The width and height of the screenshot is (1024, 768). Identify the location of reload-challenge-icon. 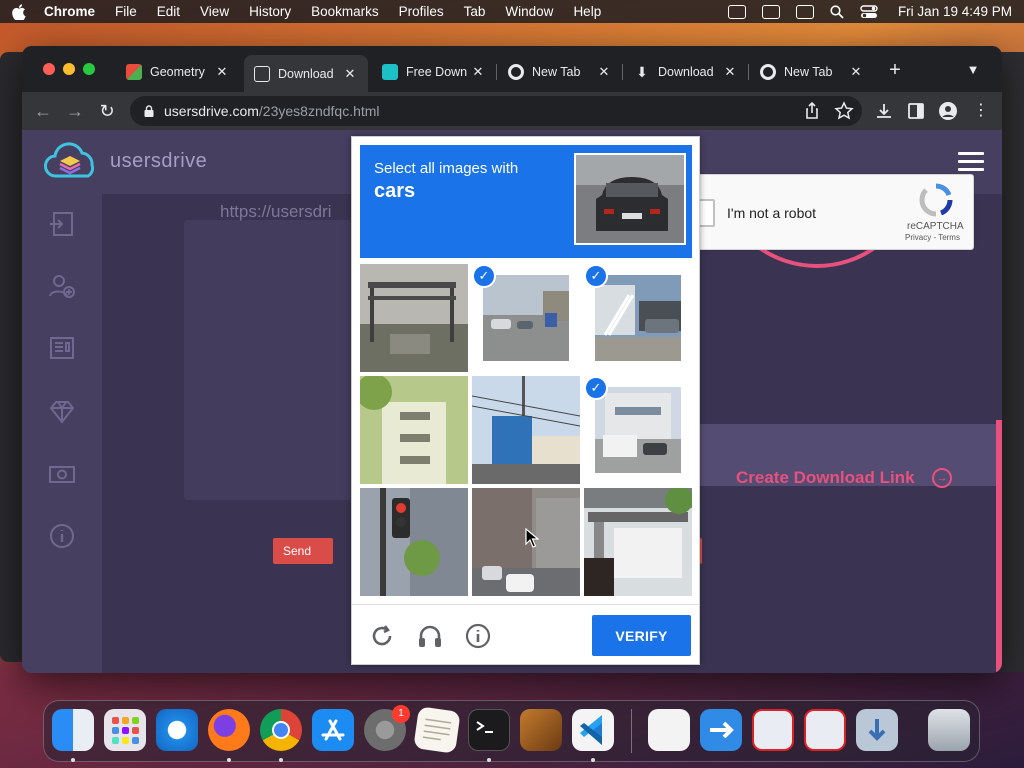
(382, 636).